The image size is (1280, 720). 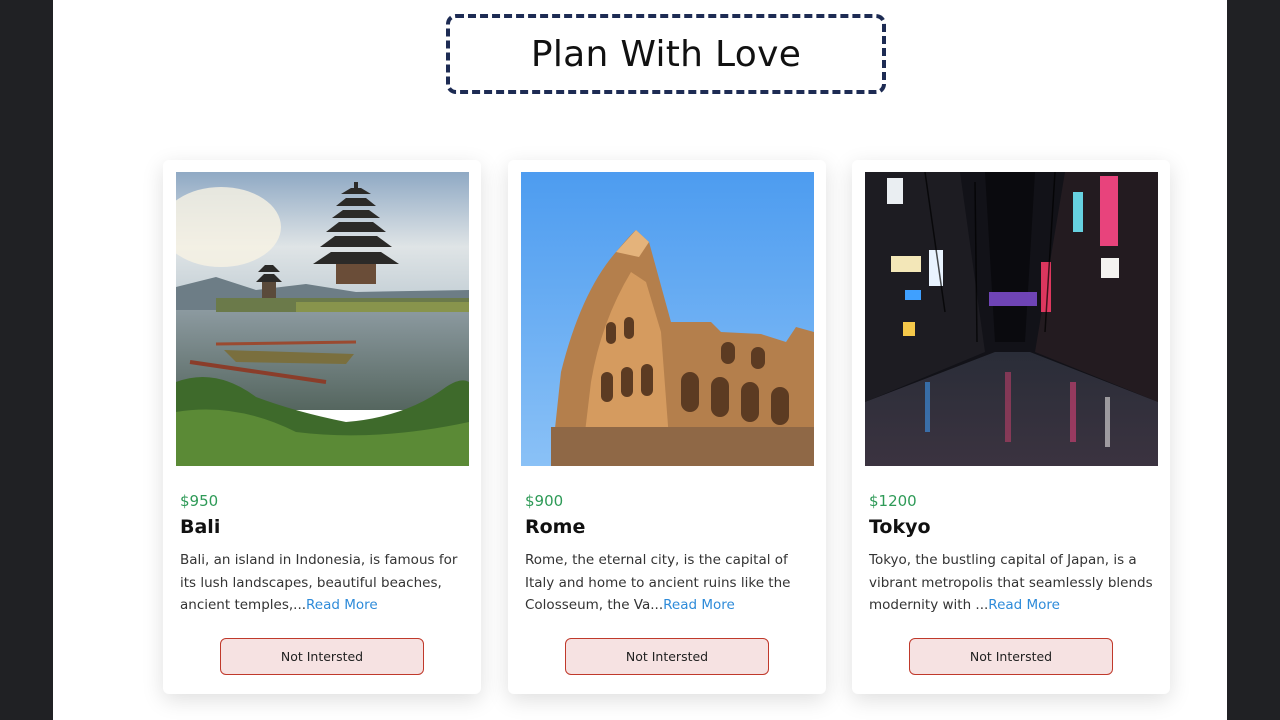 What do you see at coordinates (1011, 319) in the screenshot?
I see `night-street-photo` at bounding box center [1011, 319].